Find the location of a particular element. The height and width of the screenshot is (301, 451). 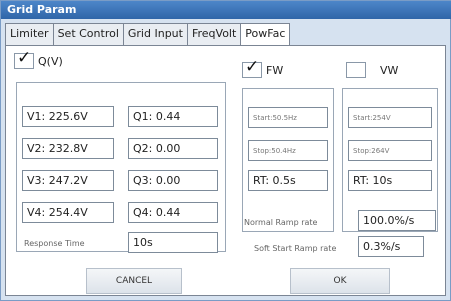

q3-field: Q3: 0.00 is located at coordinates (173, 180).